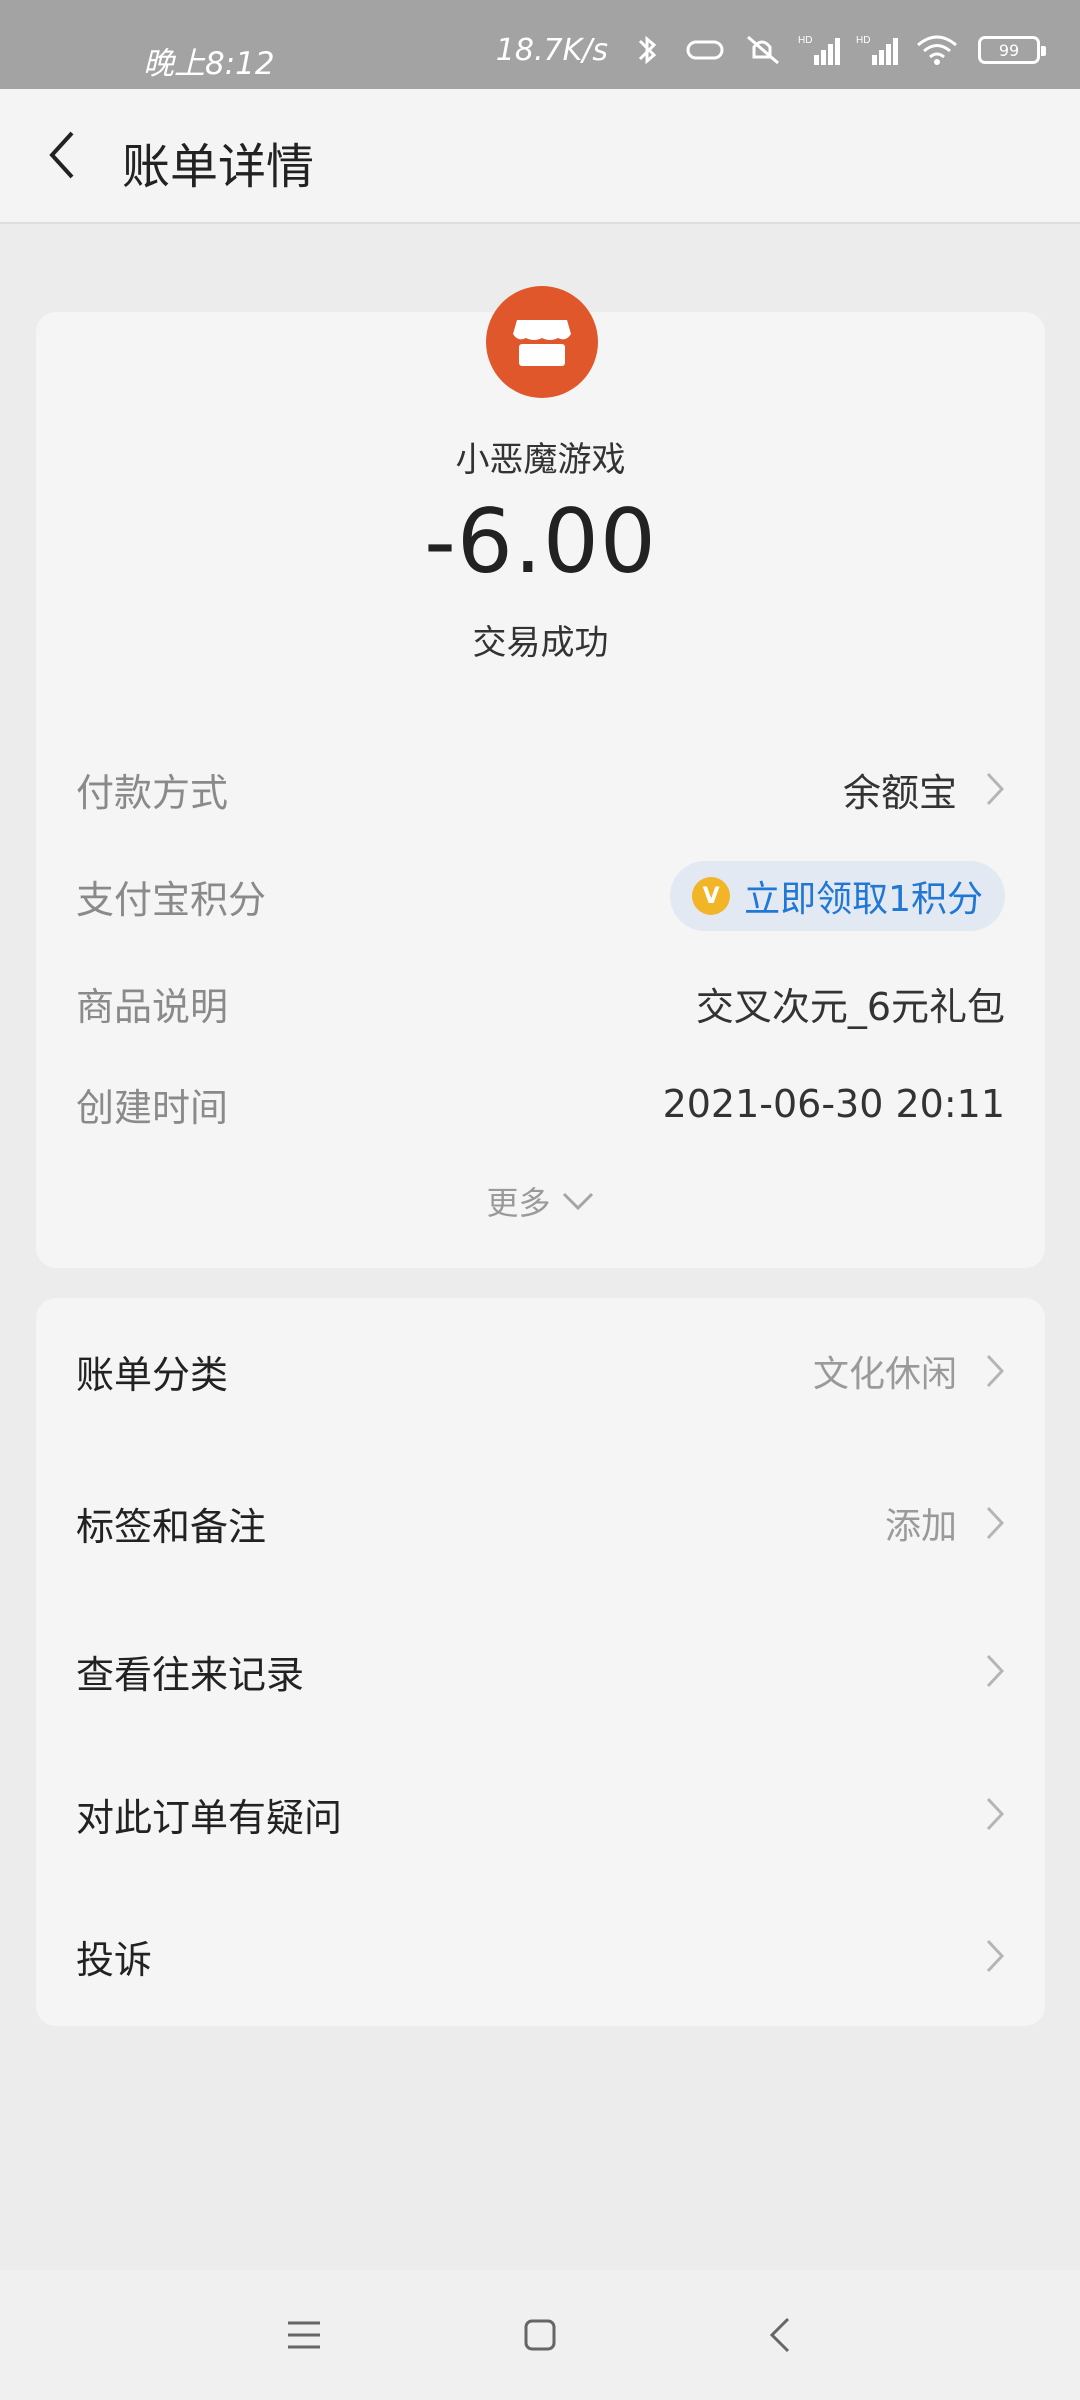 Image resolution: width=1080 pixels, height=2400 pixels. I want to click on battery-level: 99, so click(1009, 50).